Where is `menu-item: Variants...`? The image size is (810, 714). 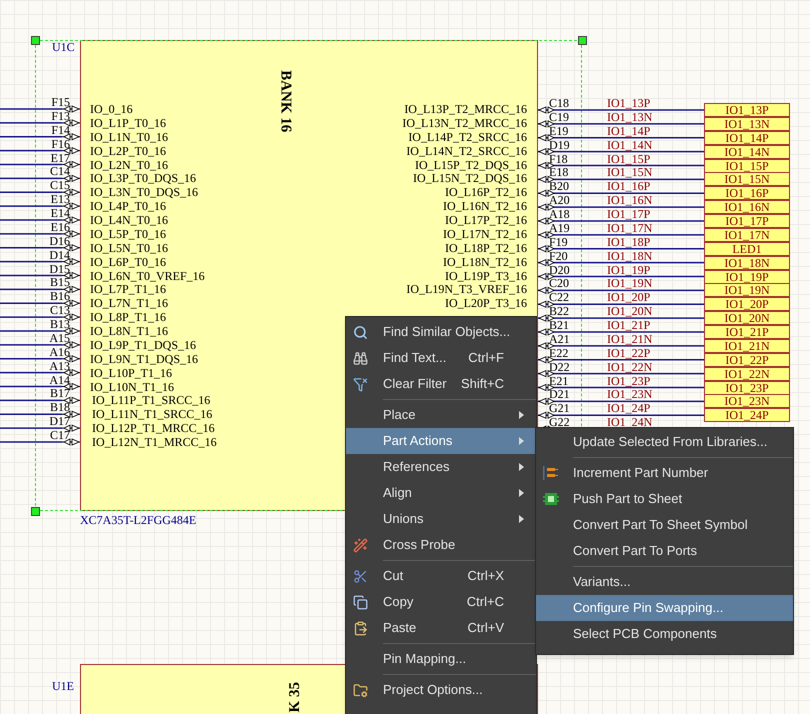 menu-item: Variants... is located at coordinates (664, 582).